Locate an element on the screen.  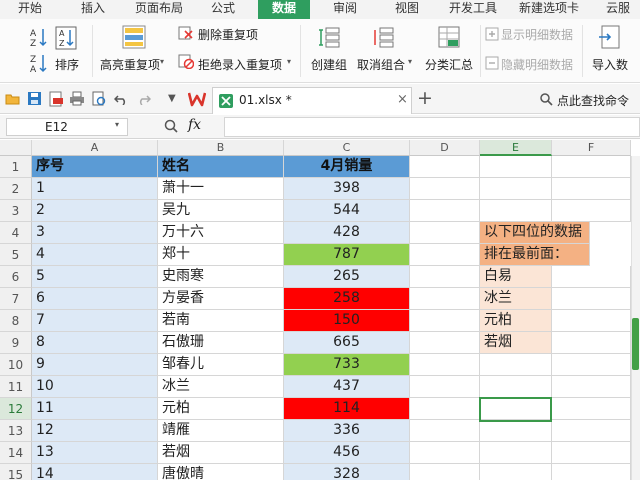
table-cell-sales: 456 is located at coordinates (347, 453).